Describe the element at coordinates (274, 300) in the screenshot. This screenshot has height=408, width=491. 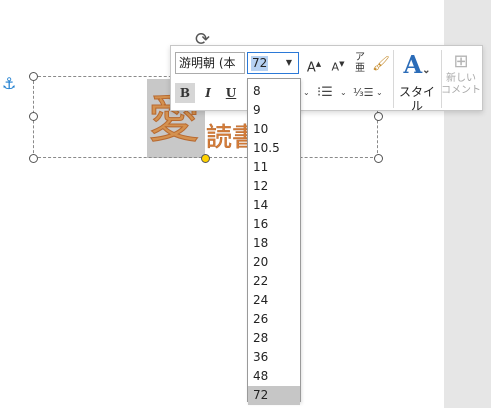
I see `font-size-option: 24` at that location.